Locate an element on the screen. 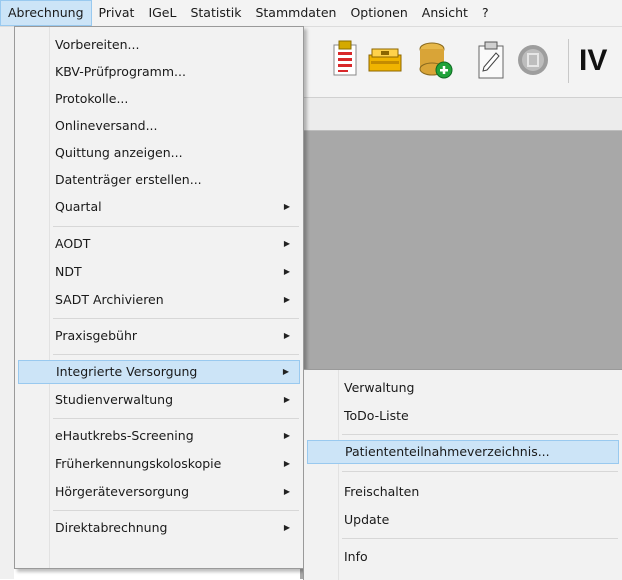  menu-igel: IGeL is located at coordinates (162, 13).